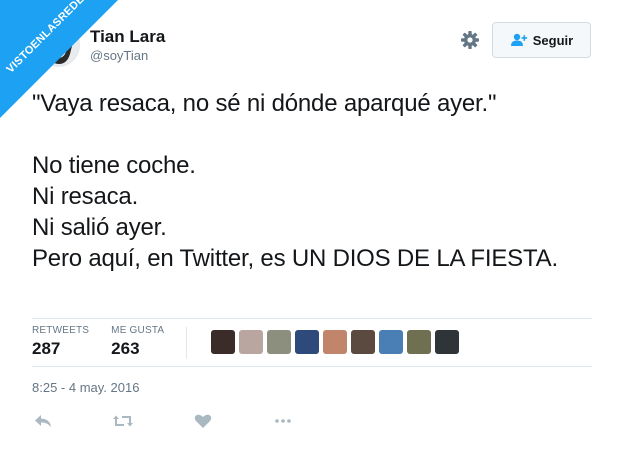 This screenshot has width=630, height=455. Describe the element at coordinates (46, 348) in the screenshot. I see `retweets-count: 287` at that location.